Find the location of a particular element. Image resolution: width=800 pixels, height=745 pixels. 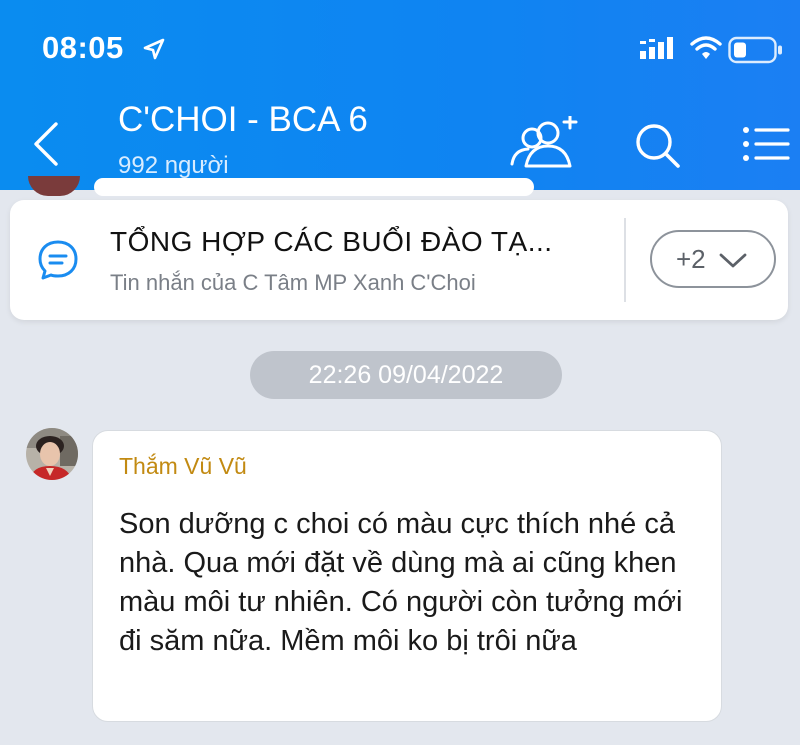

previous-message-bubble is located at coordinates (314, 187).